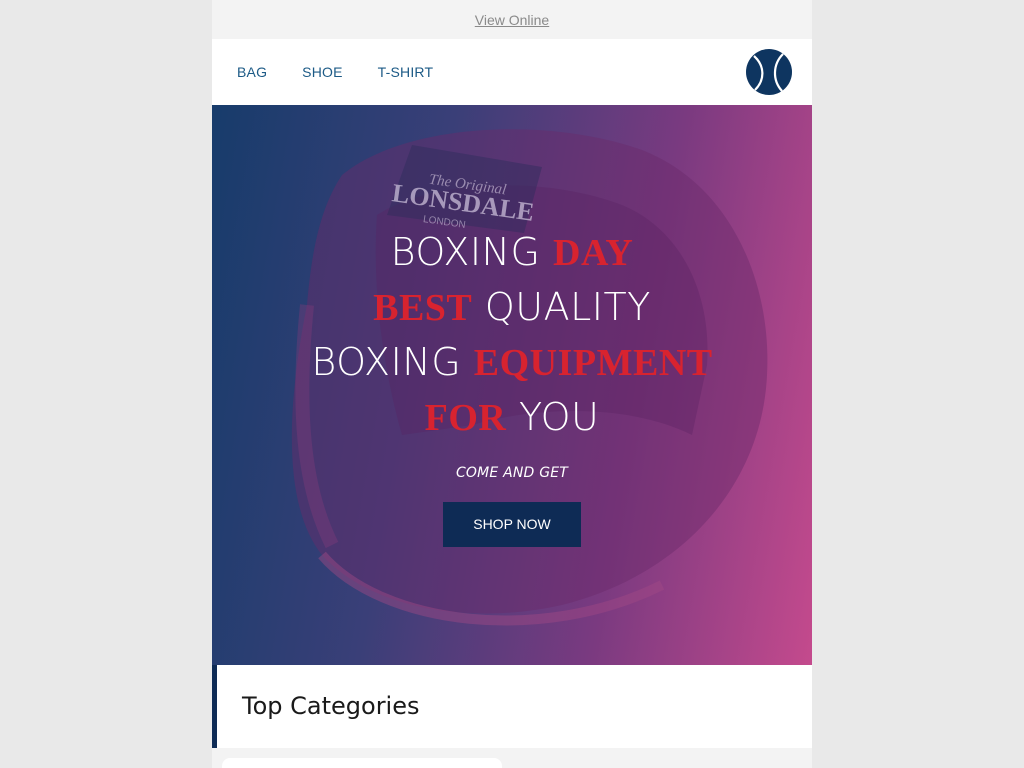 The width and height of the screenshot is (1024, 768). I want to click on tennis-ball-icon, so click(769, 72).